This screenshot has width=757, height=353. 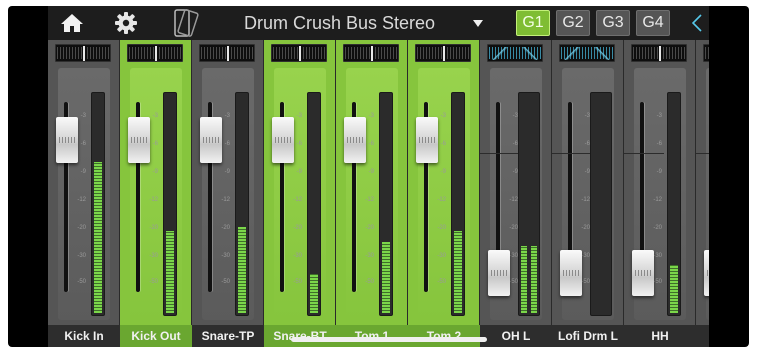 I want to click on preset-dropdown-button, so click(x=478, y=23).